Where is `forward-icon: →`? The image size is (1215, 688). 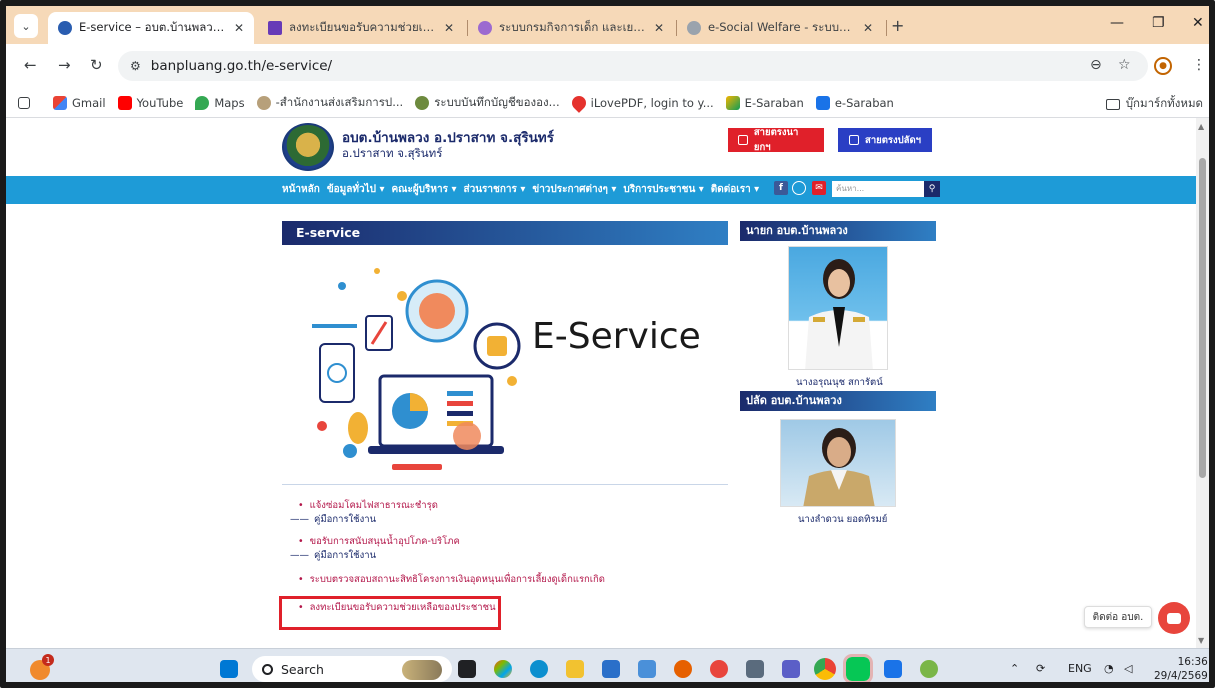
forward-icon: → is located at coordinates (64, 65).